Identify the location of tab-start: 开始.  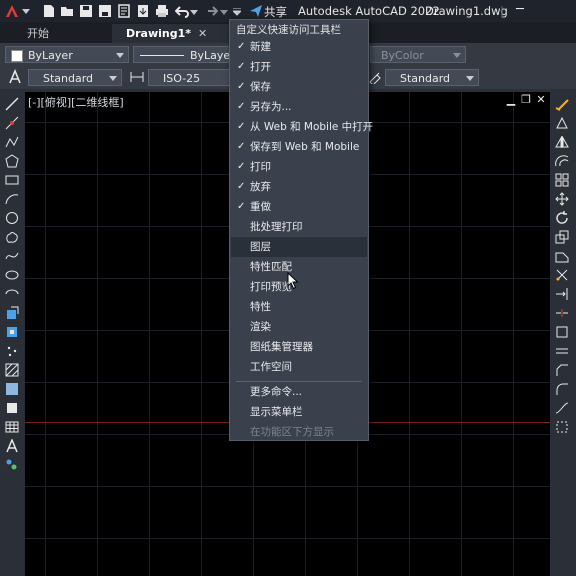
(57, 33).